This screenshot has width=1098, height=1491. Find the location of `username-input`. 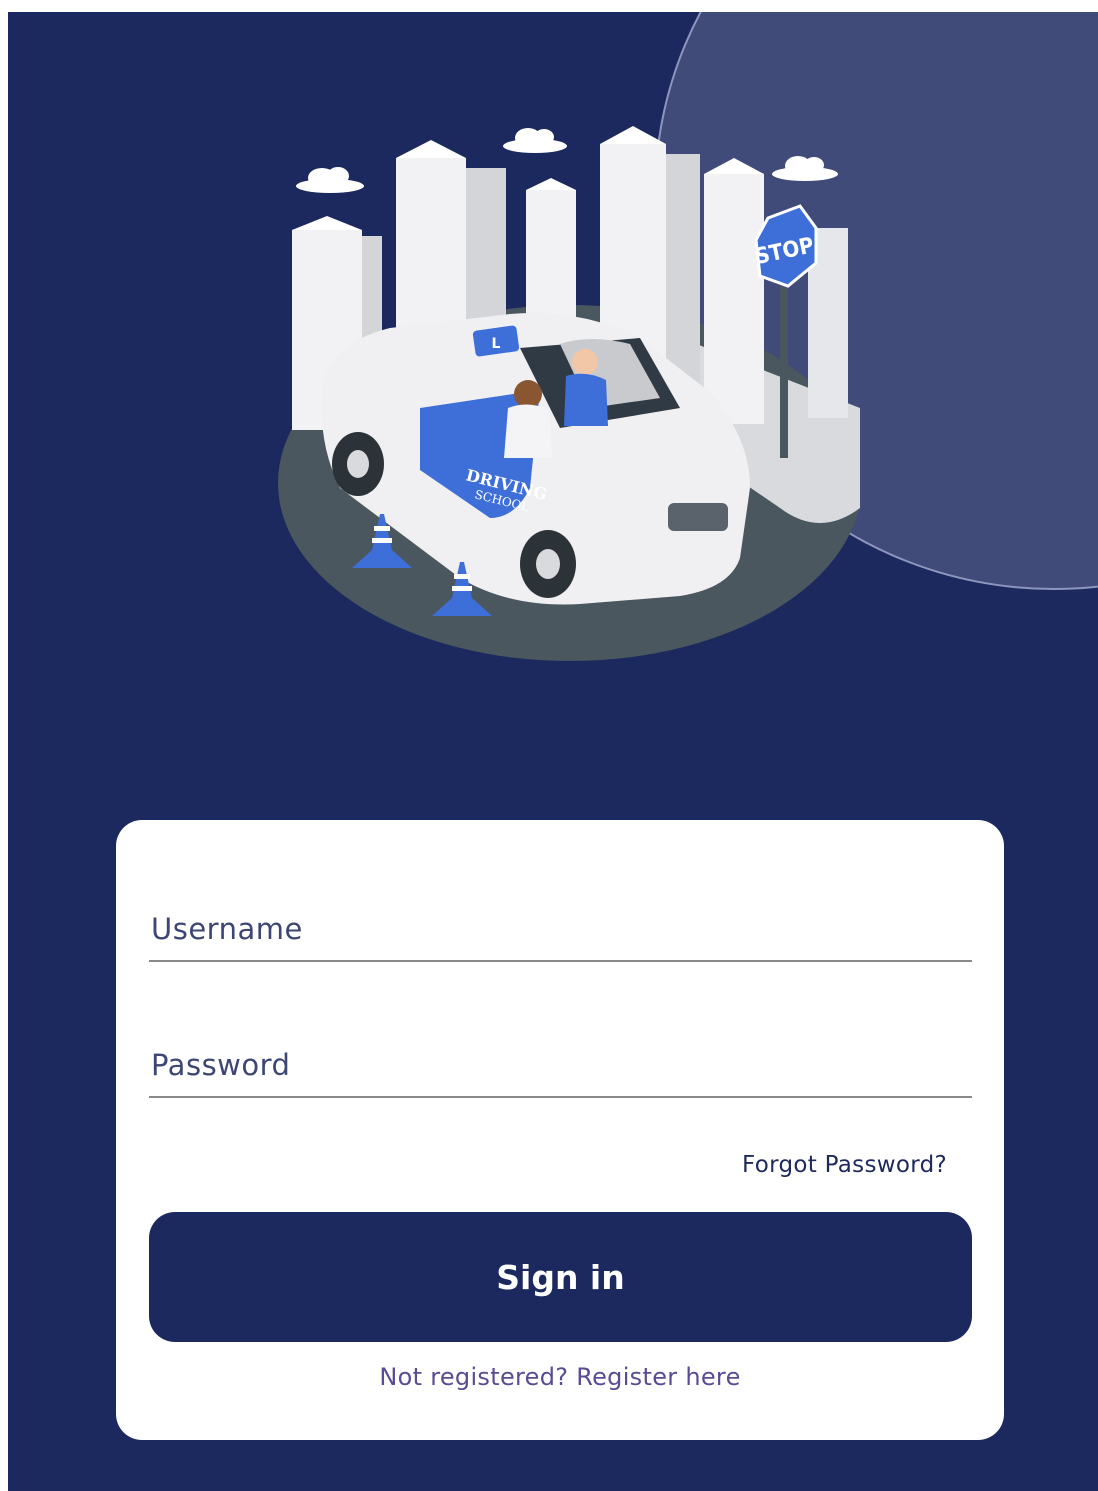

username-input is located at coordinates (561, 929).